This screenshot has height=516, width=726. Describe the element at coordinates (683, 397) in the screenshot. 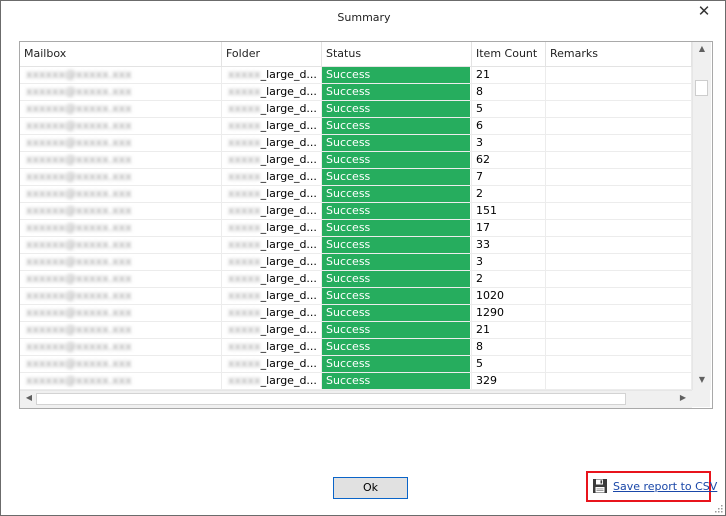

I see `scroll-right-icon: ▶` at that location.